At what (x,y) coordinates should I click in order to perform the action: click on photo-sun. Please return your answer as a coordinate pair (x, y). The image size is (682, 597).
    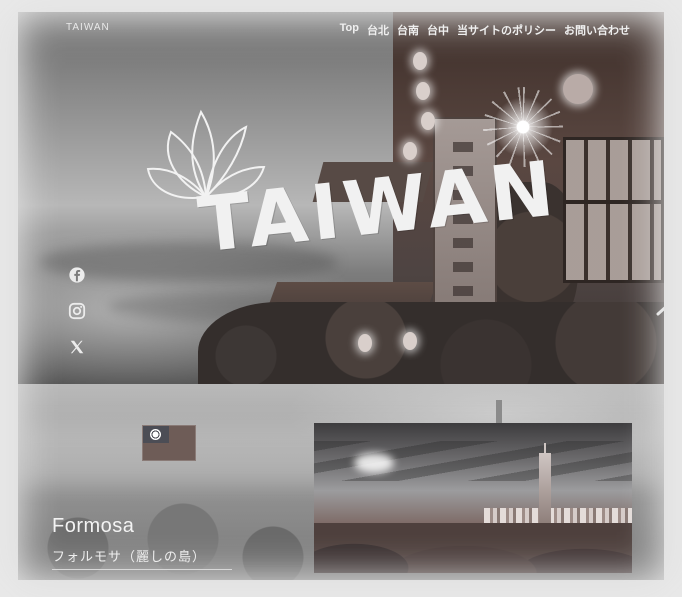
    Looking at the image, I should click on (374, 463).